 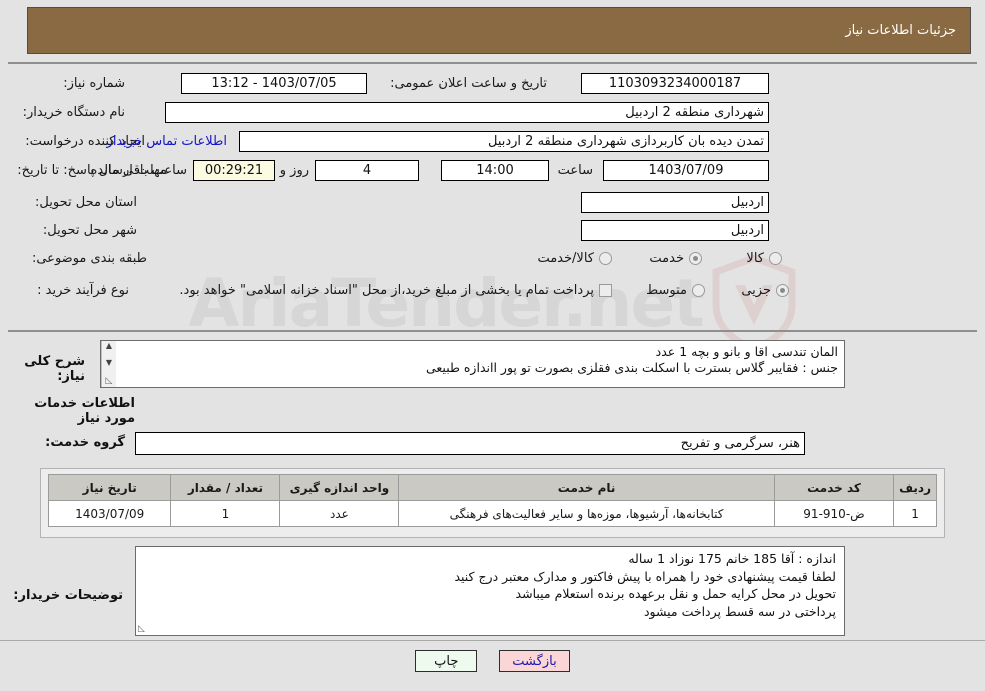 I want to click on service-group-row: گروه خدمت: هنر، سرگرمی و تفریح, so click(x=492, y=444).